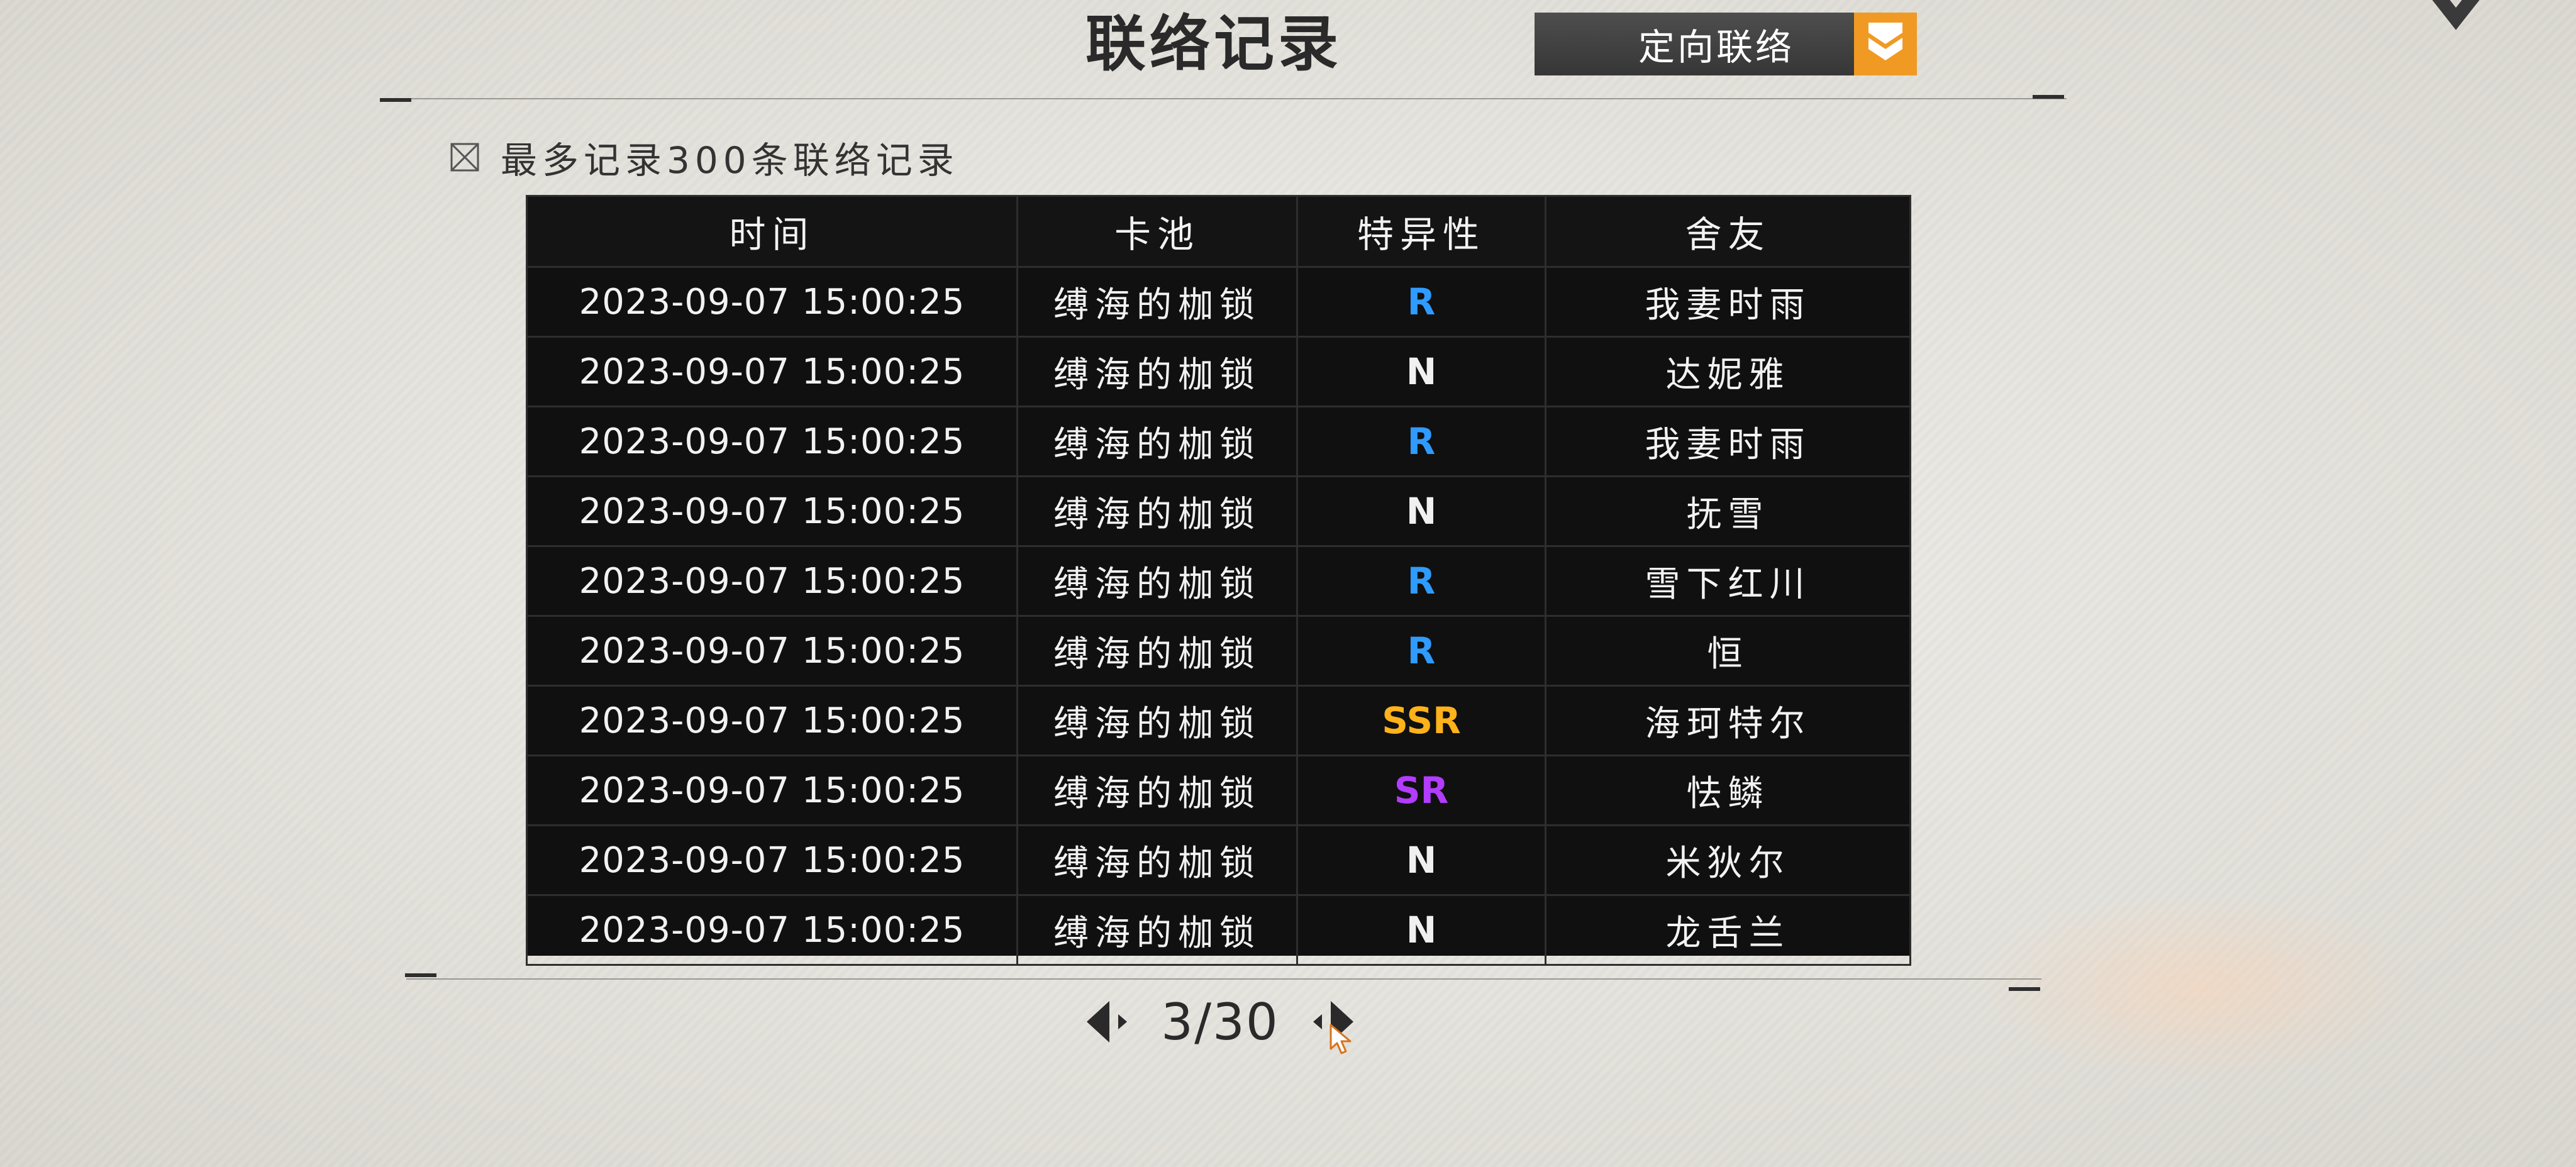  Describe the element at coordinates (1885, 44) in the screenshot. I see `chevron-down-icon` at that location.